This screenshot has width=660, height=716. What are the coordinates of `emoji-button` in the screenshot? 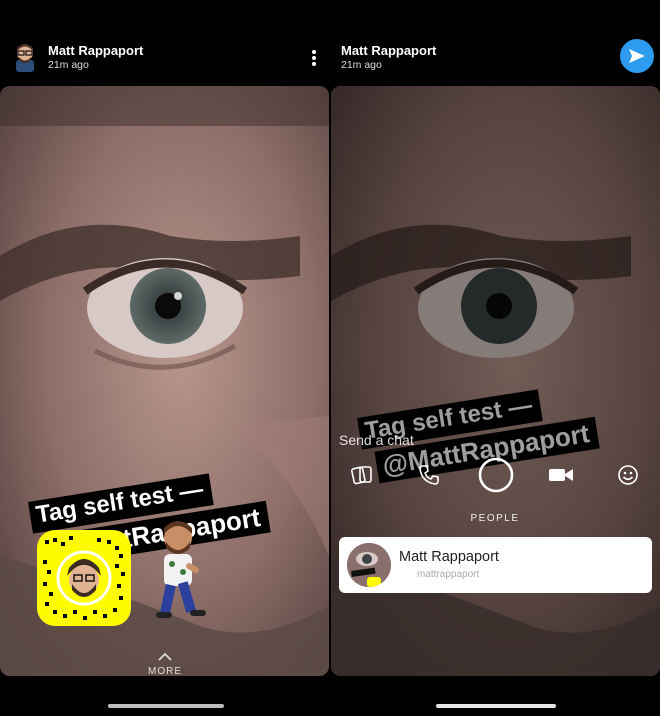 It's located at (628, 475).